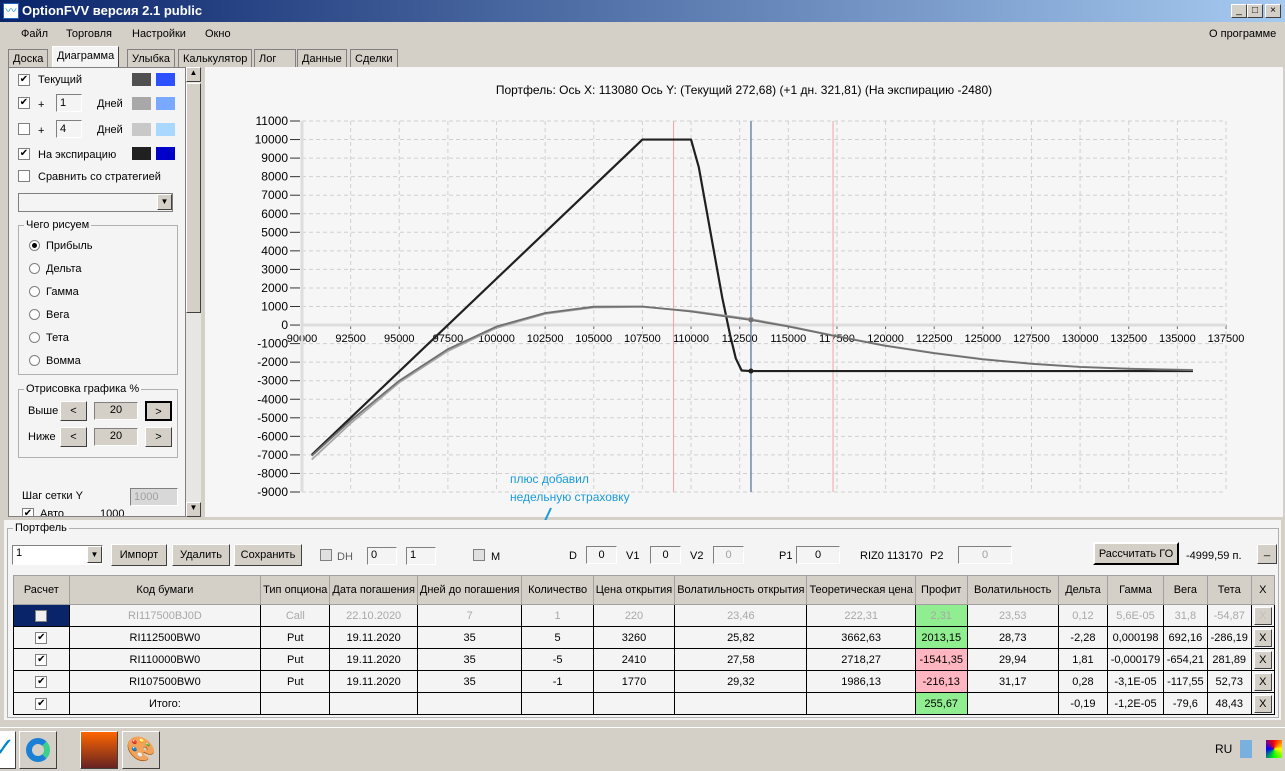 This screenshot has width=1285, height=771. What do you see at coordinates (1267, 554) in the screenshot?
I see `collapse-button: _` at bounding box center [1267, 554].